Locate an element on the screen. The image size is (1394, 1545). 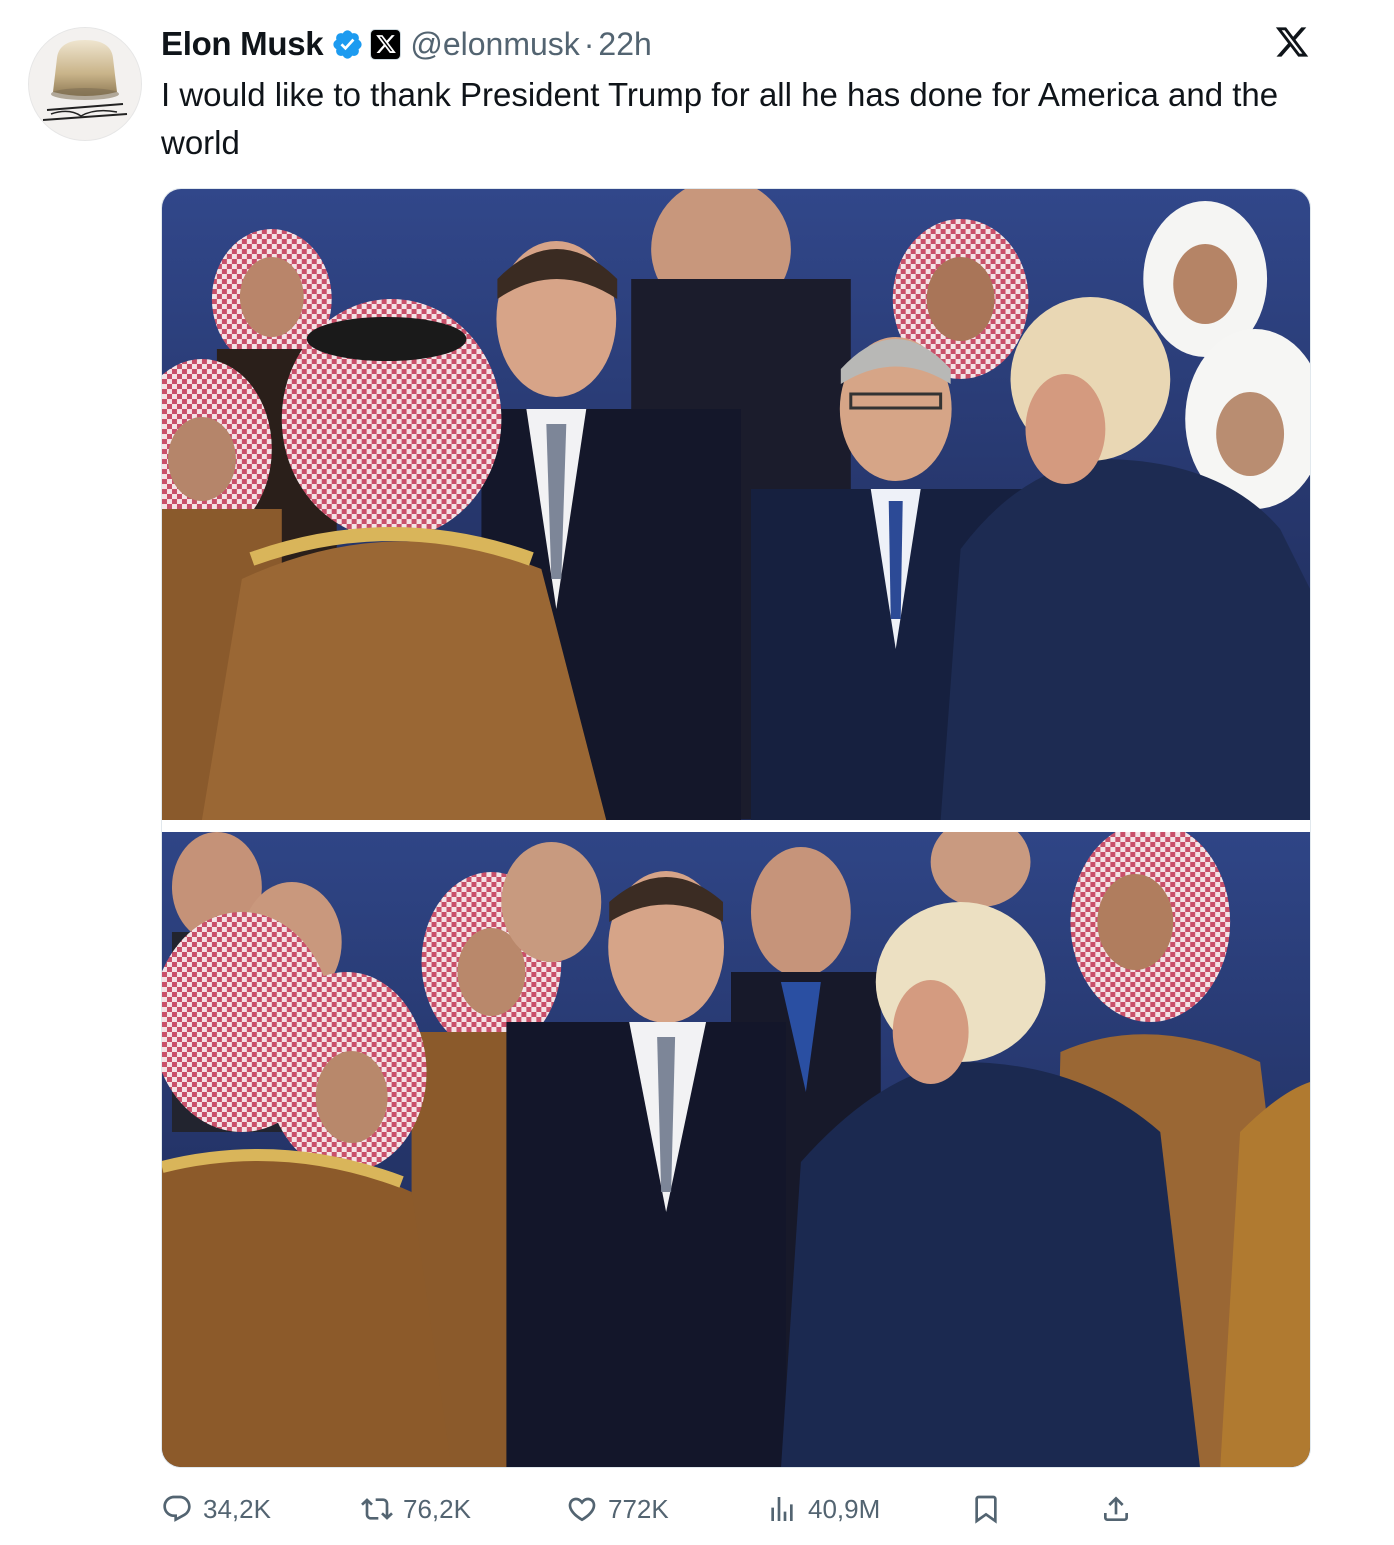
tweet-header: Elon Musk @elonmusk · 22h is located at coordinates (406, 44).